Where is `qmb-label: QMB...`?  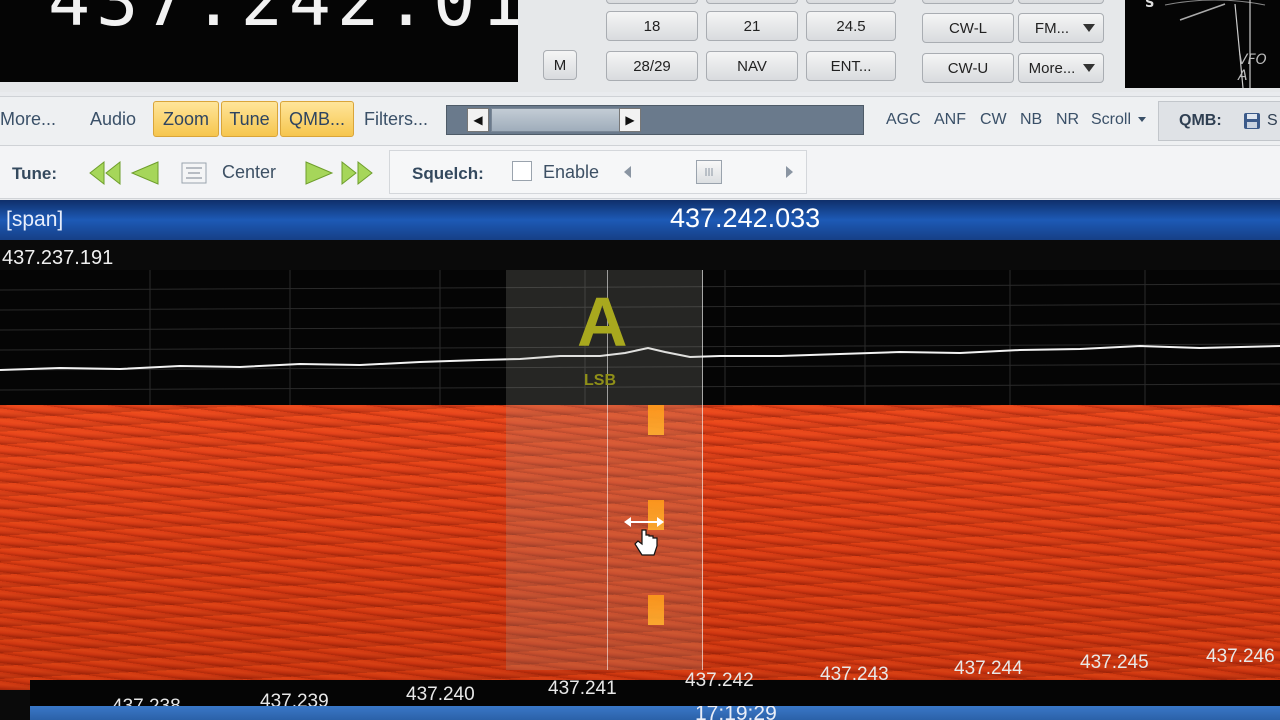
qmb-label: QMB... is located at coordinates (316, 118).